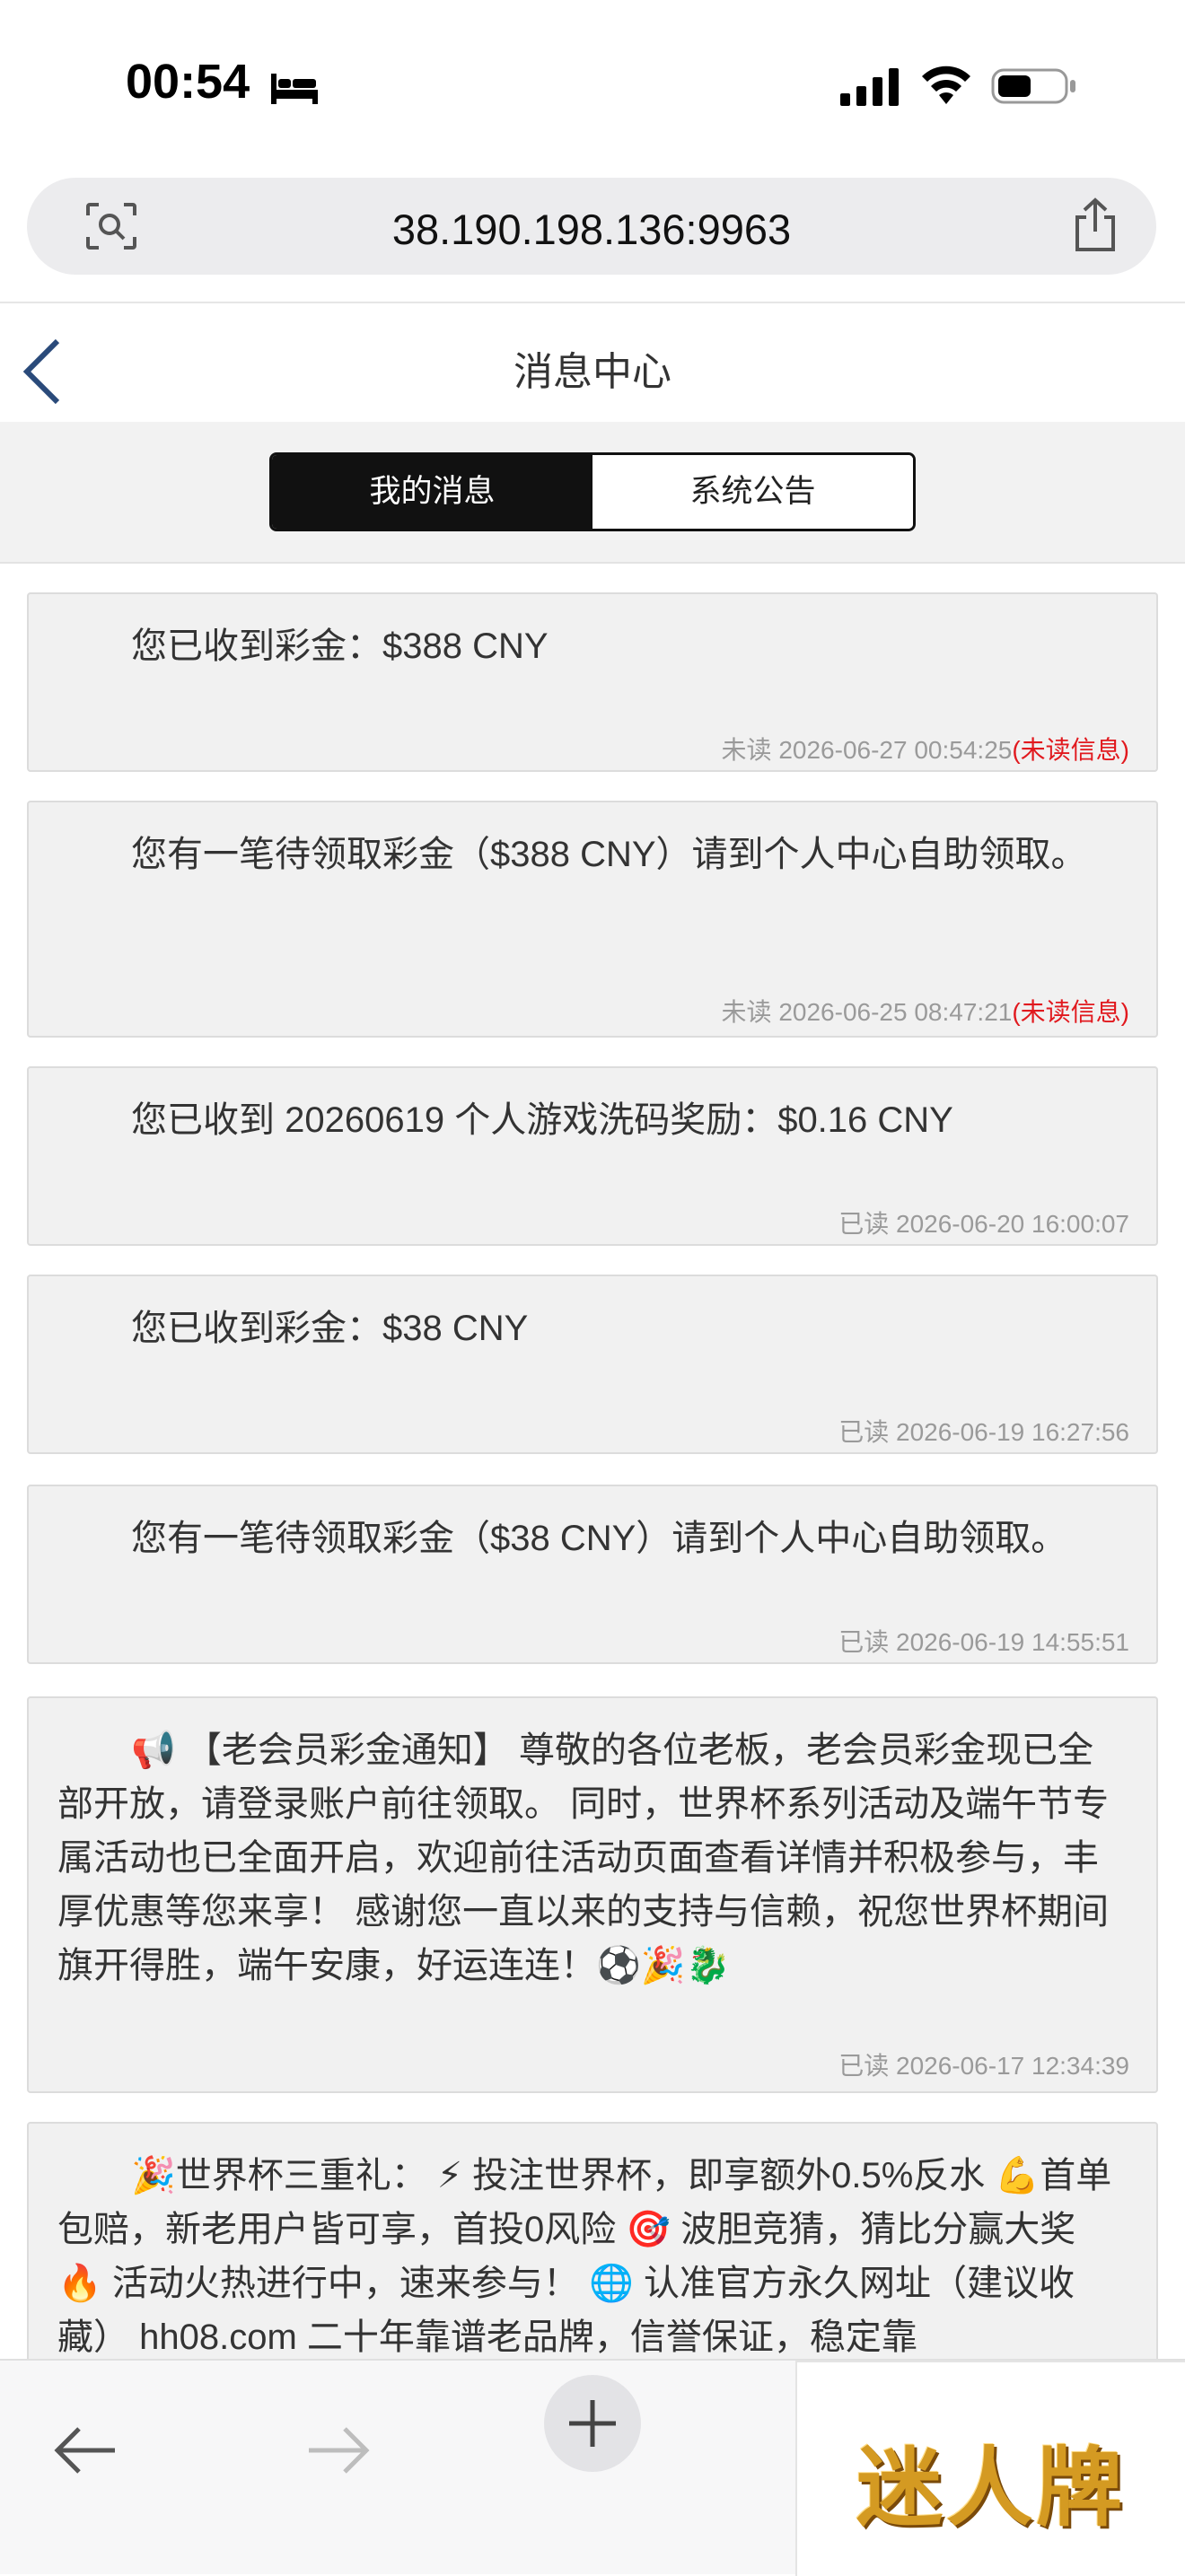 This screenshot has height=2576, width=1185. I want to click on tab-my-messages: 我的消息, so click(432, 492).